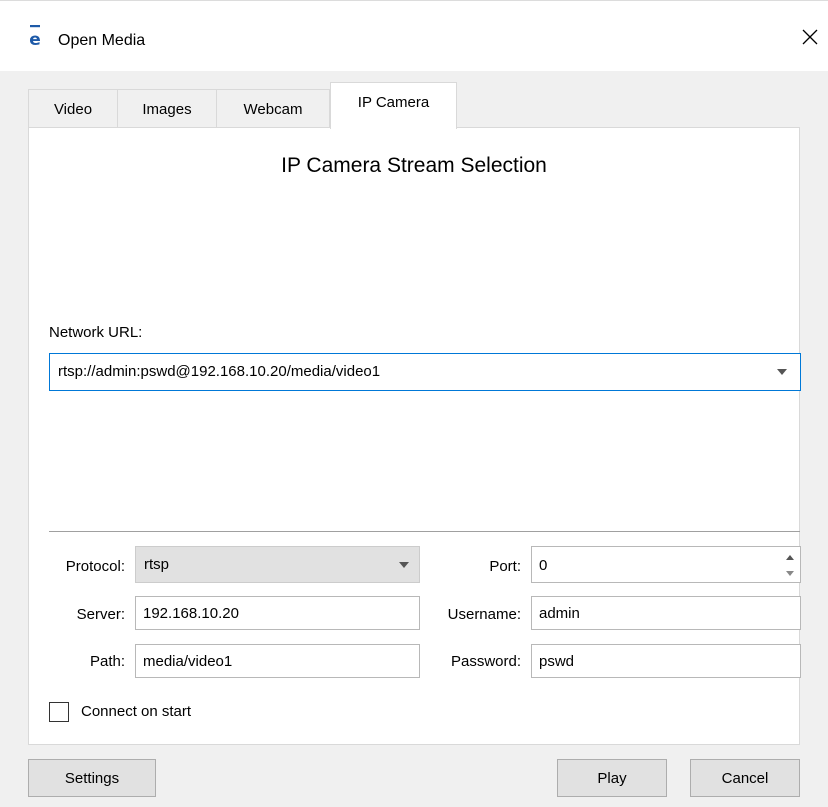 The height and width of the screenshot is (807, 828). I want to click on password-value: pswd, so click(557, 661).